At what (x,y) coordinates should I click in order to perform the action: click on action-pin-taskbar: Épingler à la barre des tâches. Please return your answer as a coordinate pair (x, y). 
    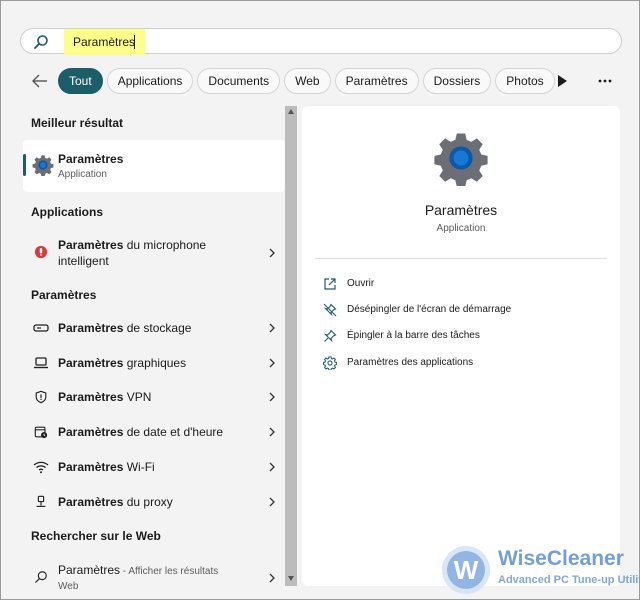
    Looking at the image, I should click on (461, 336).